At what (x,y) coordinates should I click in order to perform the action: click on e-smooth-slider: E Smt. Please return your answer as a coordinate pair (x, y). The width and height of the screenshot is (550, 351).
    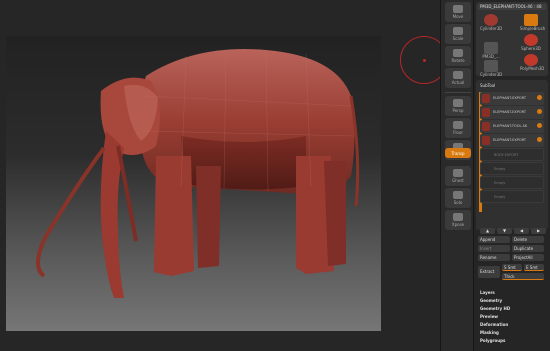
    Looking at the image, I should click on (534, 267).